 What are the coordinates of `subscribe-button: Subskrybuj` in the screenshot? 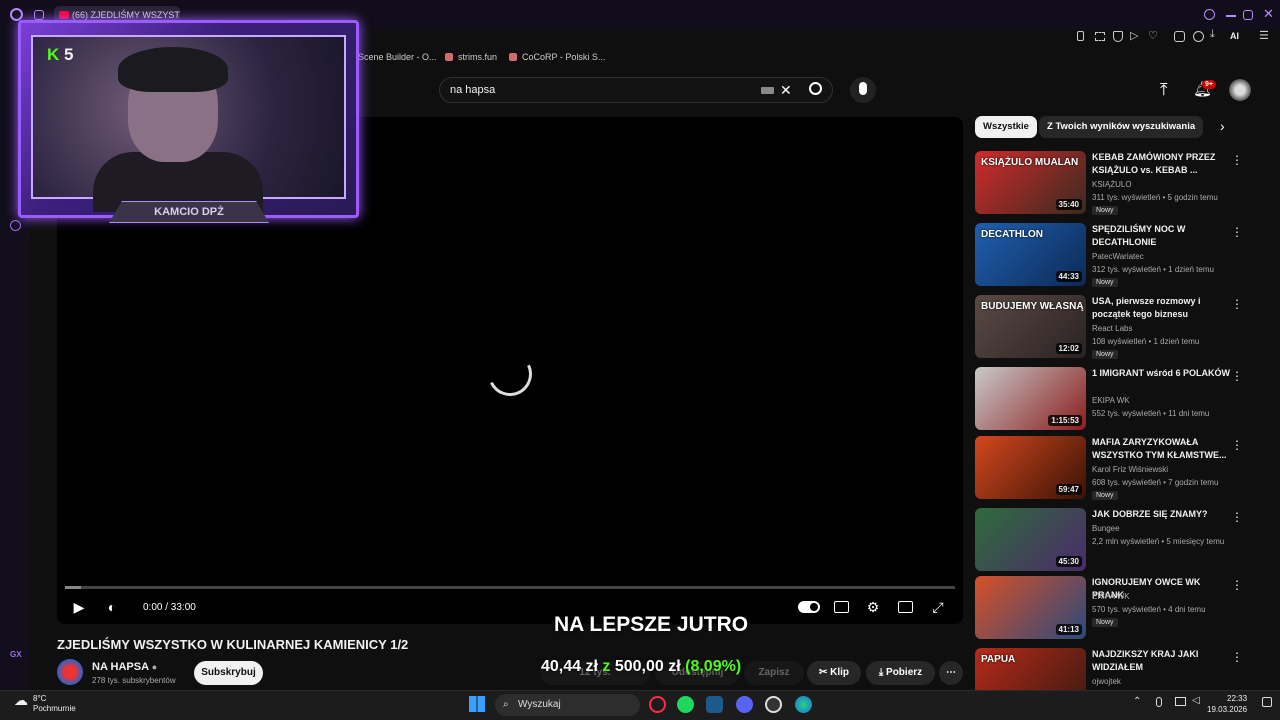 It's located at (228, 673).